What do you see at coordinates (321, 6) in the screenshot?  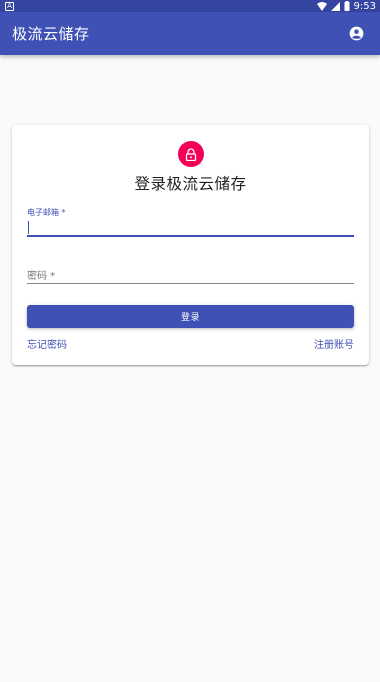 I see `wifi-icon` at bounding box center [321, 6].